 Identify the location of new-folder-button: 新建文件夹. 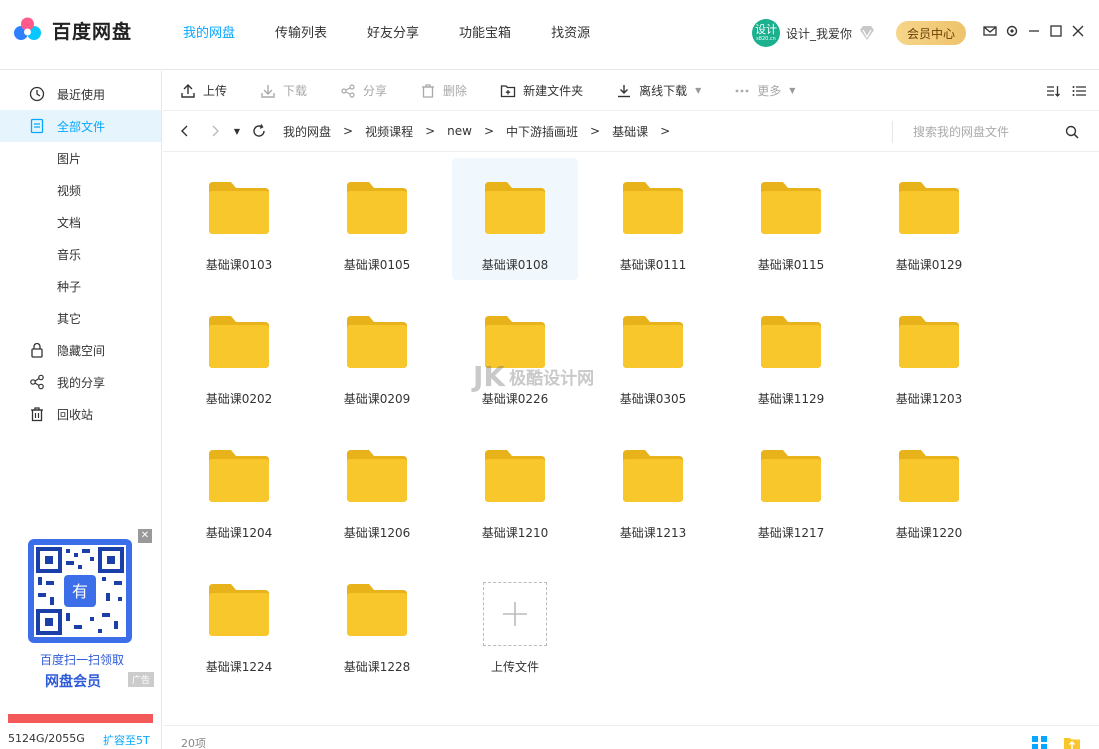
(541, 90).